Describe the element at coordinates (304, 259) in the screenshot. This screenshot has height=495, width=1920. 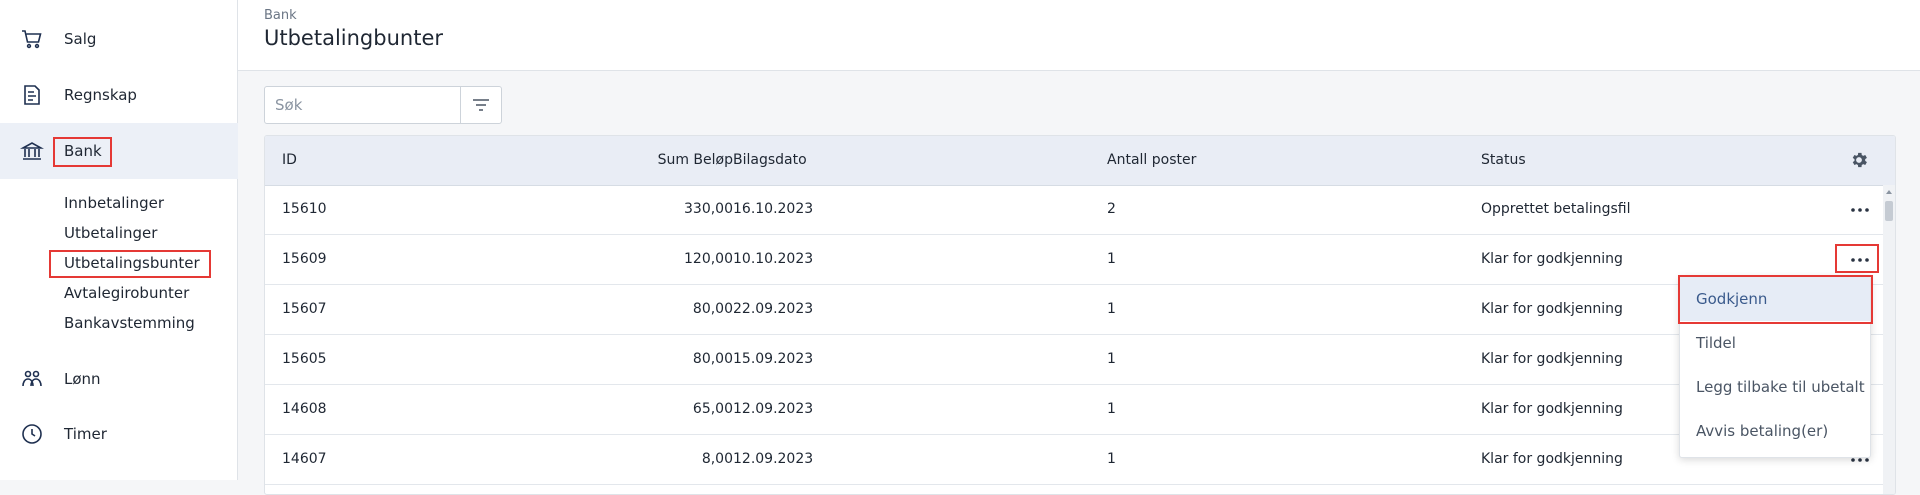
I see `cell-id: 15609` at that location.